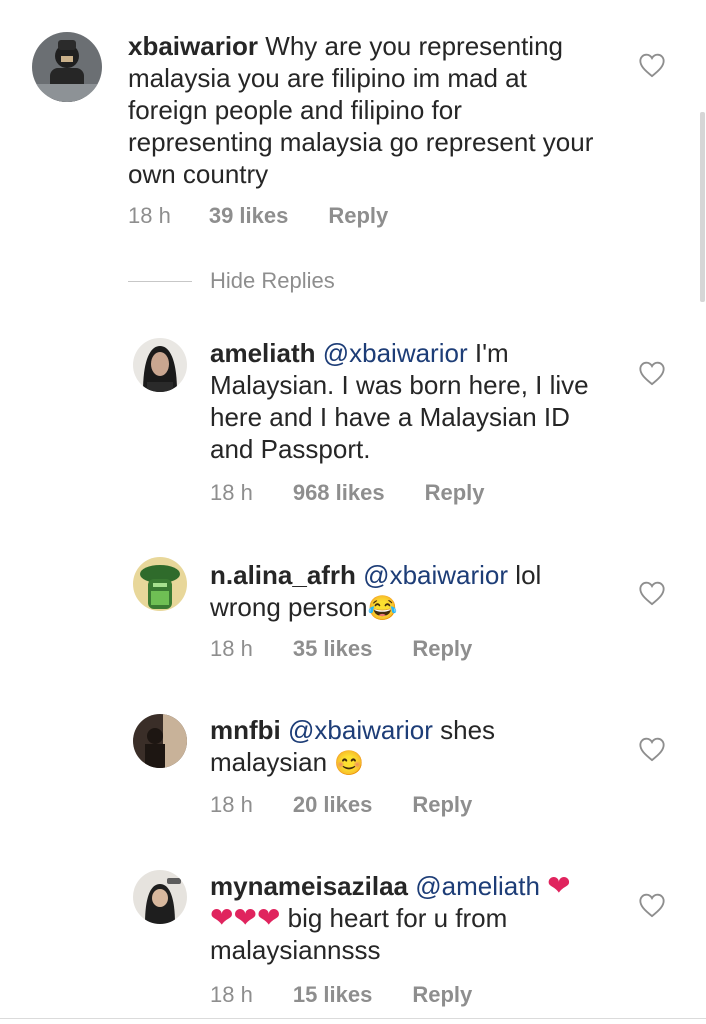 Image resolution: width=706 pixels, height=1024 pixels. I want to click on likes-count: 35 likes, so click(333, 649).